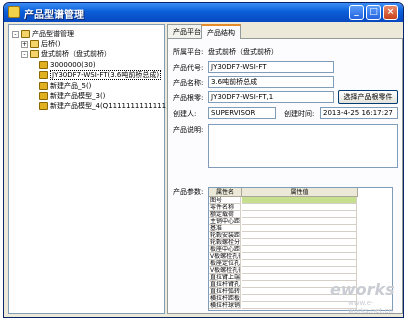 Image resolution: width=409 pixels, height=324 pixels. Describe the element at coordinates (225, 221) in the screenshot. I see `param-name-cell: 主销中心距` at that location.